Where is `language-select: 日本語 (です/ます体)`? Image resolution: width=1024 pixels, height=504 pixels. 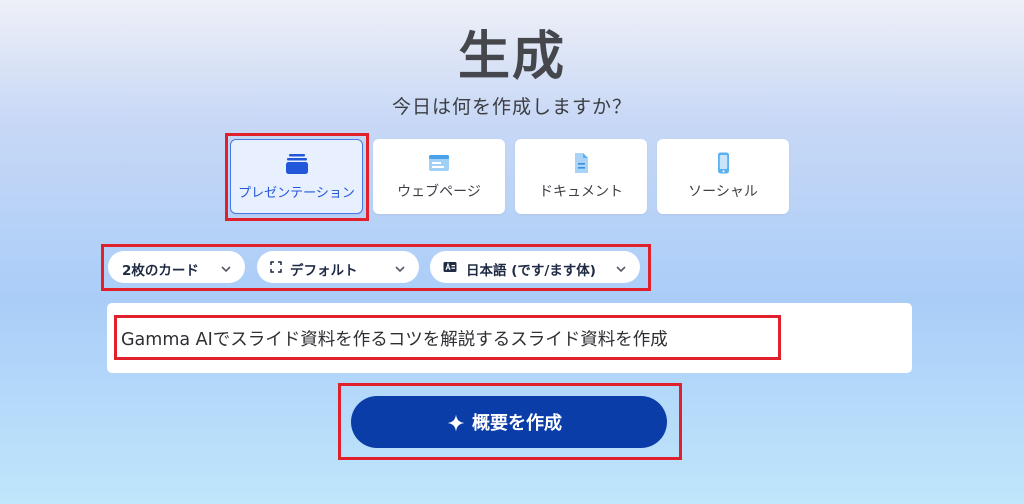
language-select: 日本語 (です/ます体) is located at coordinates (535, 267).